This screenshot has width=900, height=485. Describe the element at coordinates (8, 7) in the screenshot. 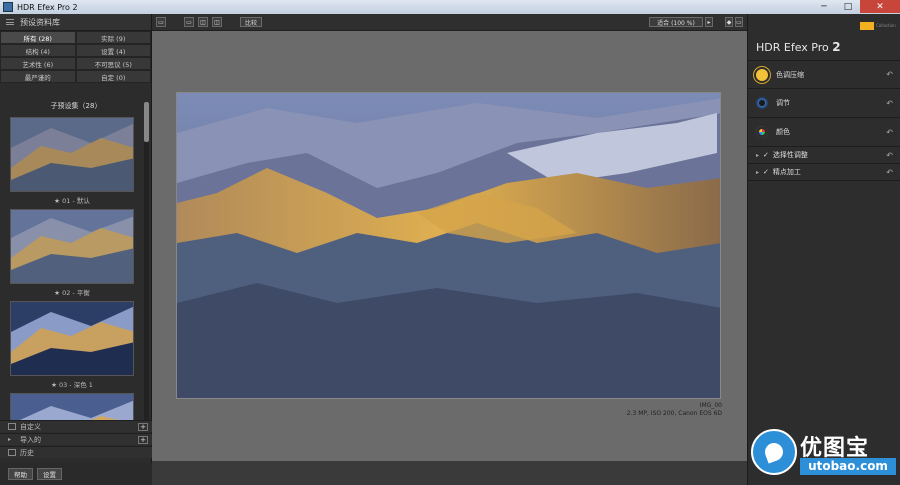

I see `app-icon` at that location.